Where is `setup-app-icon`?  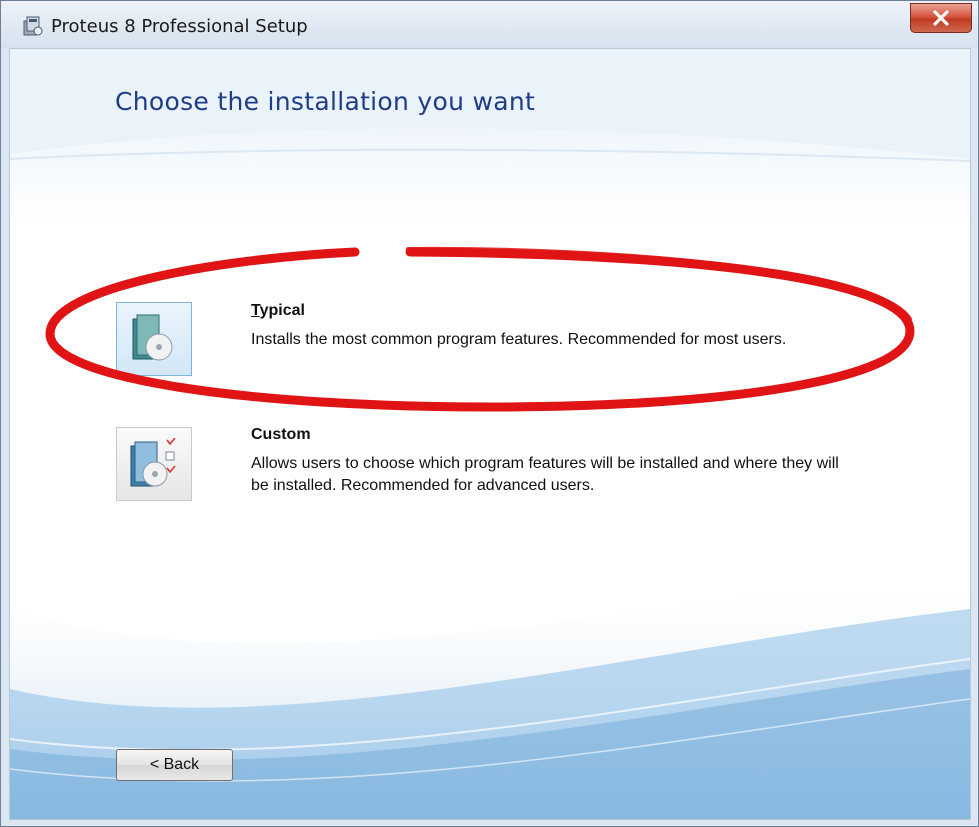 setup-app-icon is located at coordinates (33, 26).